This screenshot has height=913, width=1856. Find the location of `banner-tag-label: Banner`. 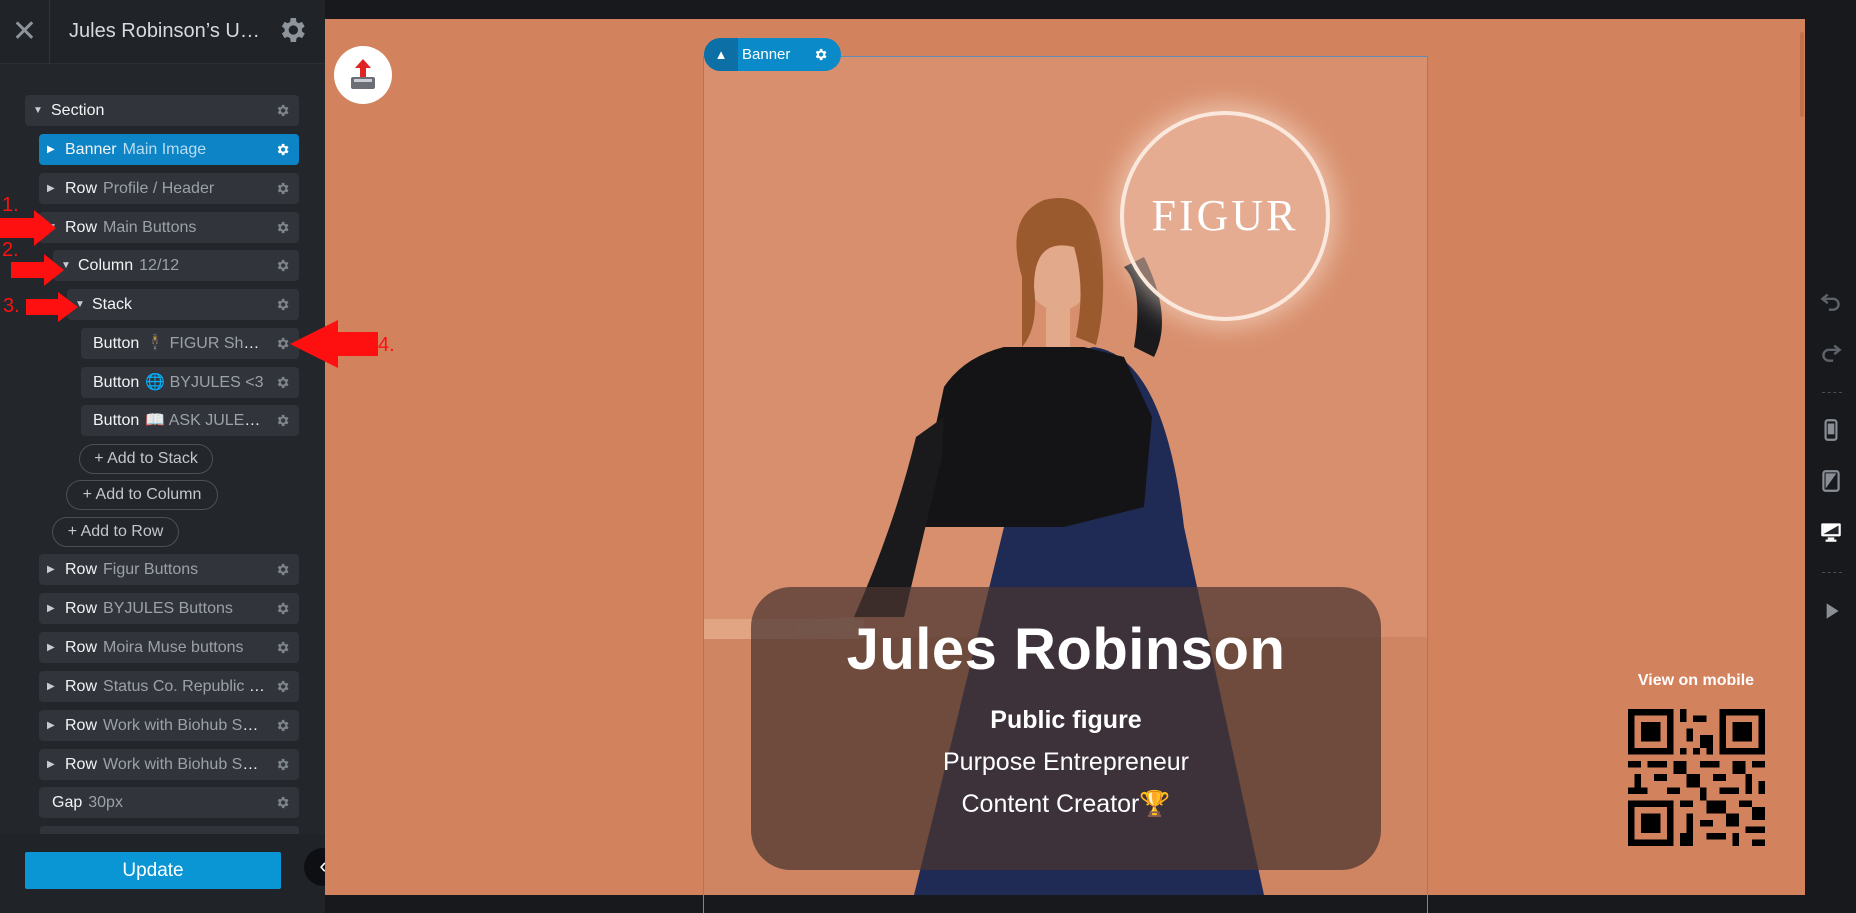

banner-tag-label: Banner is located at coordinates (766, 54).